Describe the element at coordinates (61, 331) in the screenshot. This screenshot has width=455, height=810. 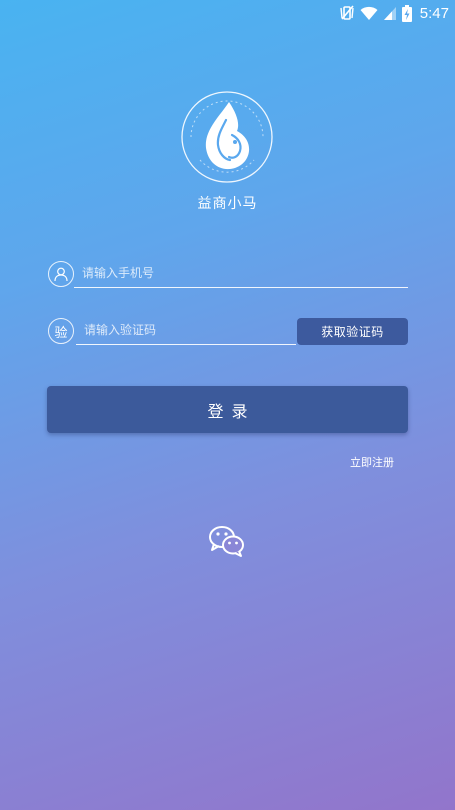
I see `verify-code-icon: 验` at that location.